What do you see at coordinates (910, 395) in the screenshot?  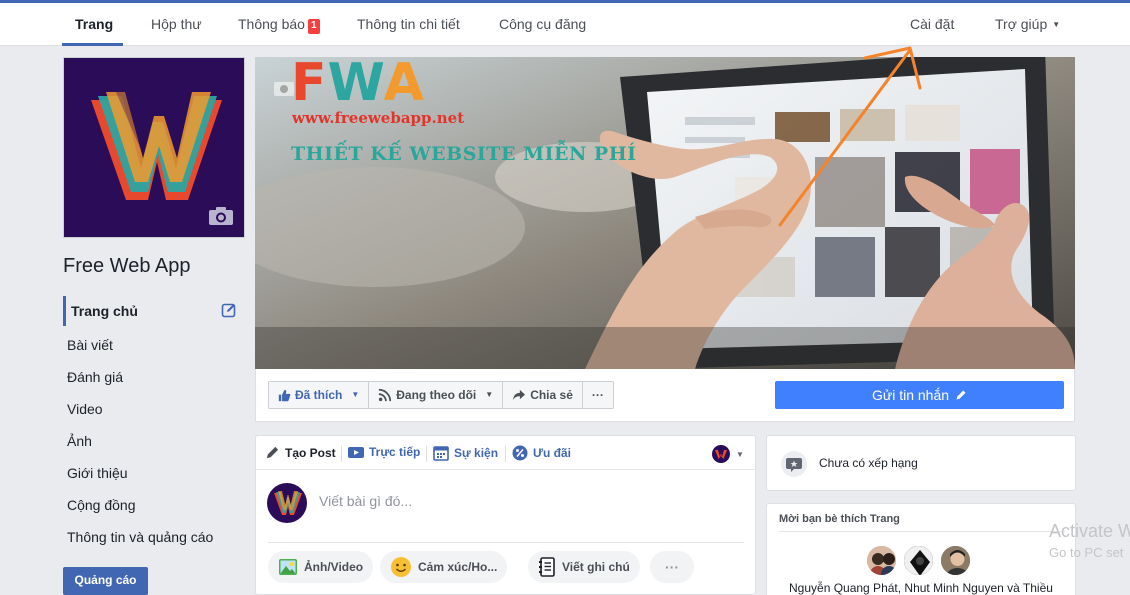 I see `send-message-label: Gửi tin nhắn` at bounding box center [910, 395].